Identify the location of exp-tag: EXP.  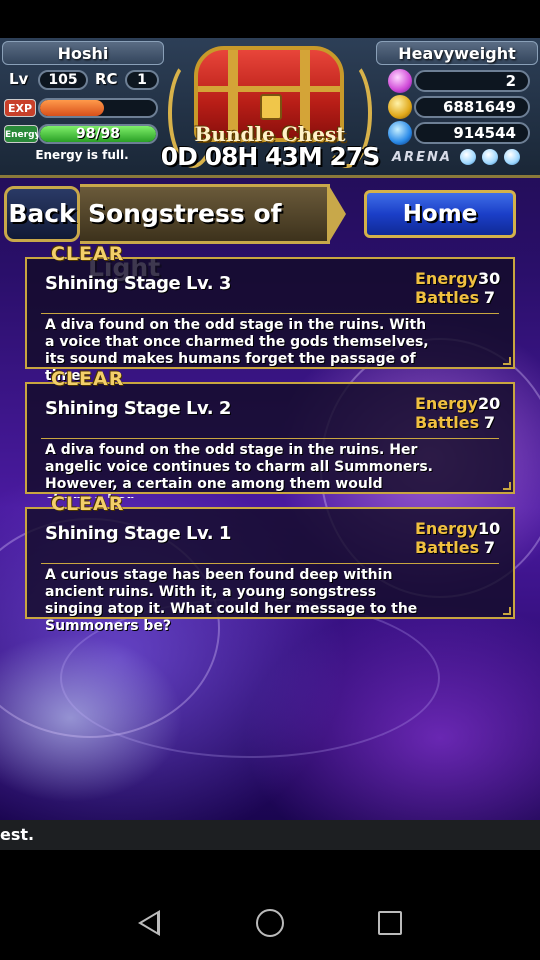
(20, 108).